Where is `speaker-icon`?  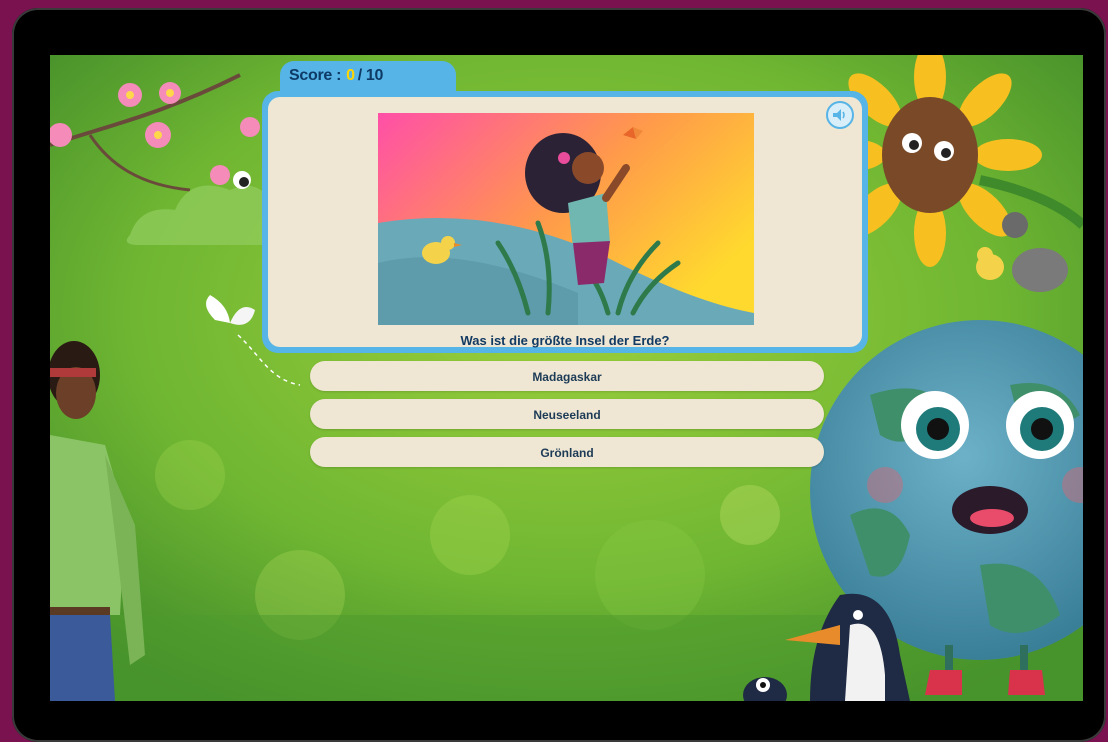 speaker-icon is located at coordinates (840, 115).